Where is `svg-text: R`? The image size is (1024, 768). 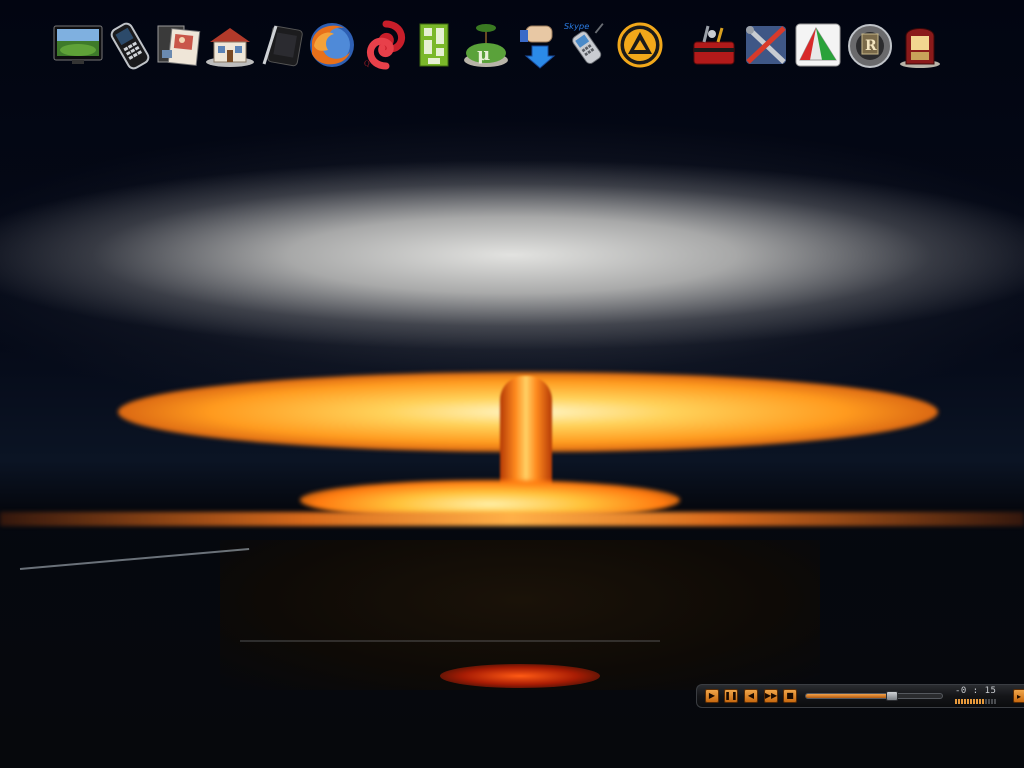 svg-text: R is located at coordinates (871, 46).